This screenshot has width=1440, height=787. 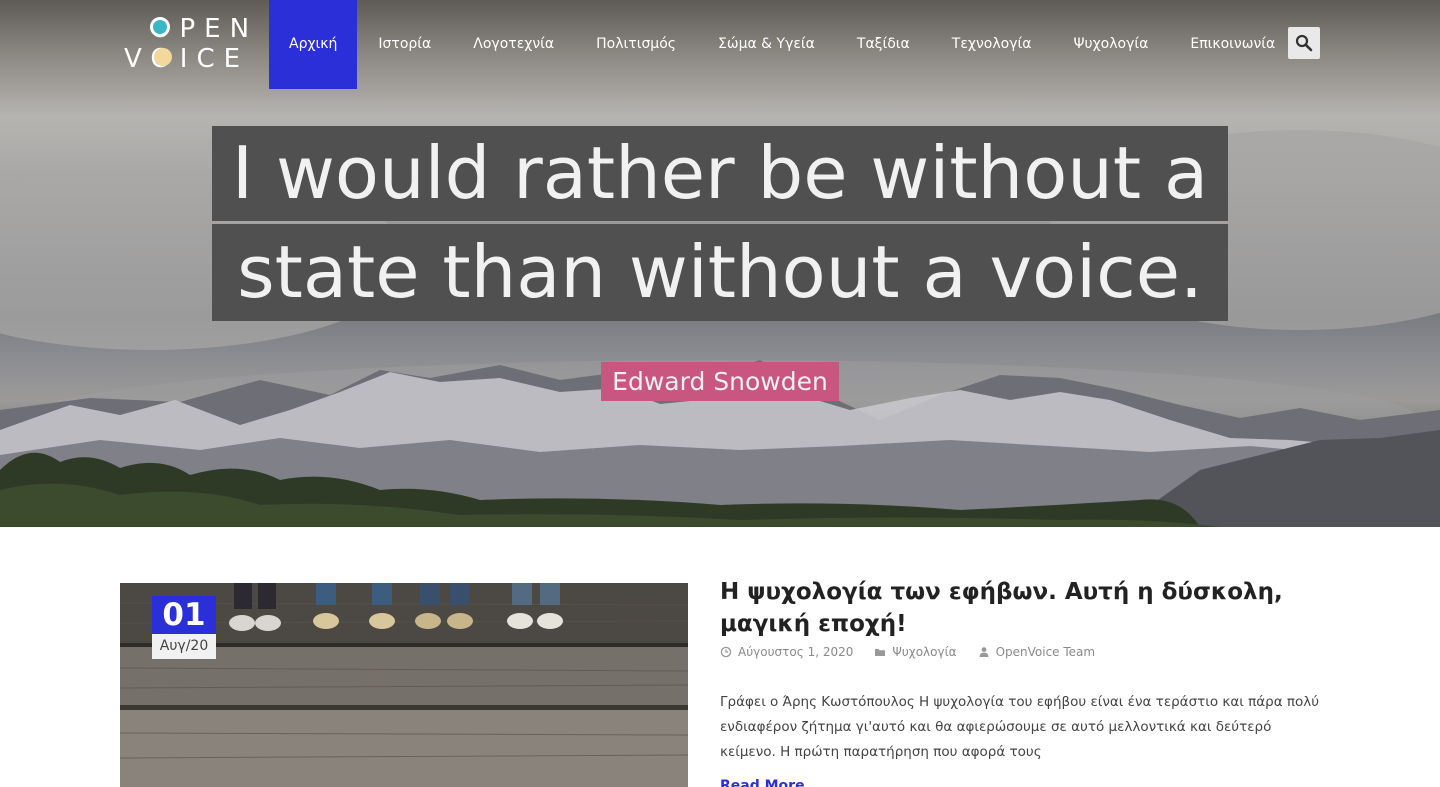 I want to click on site-logo: OPEN VOICE, so click(x=186, y=44).